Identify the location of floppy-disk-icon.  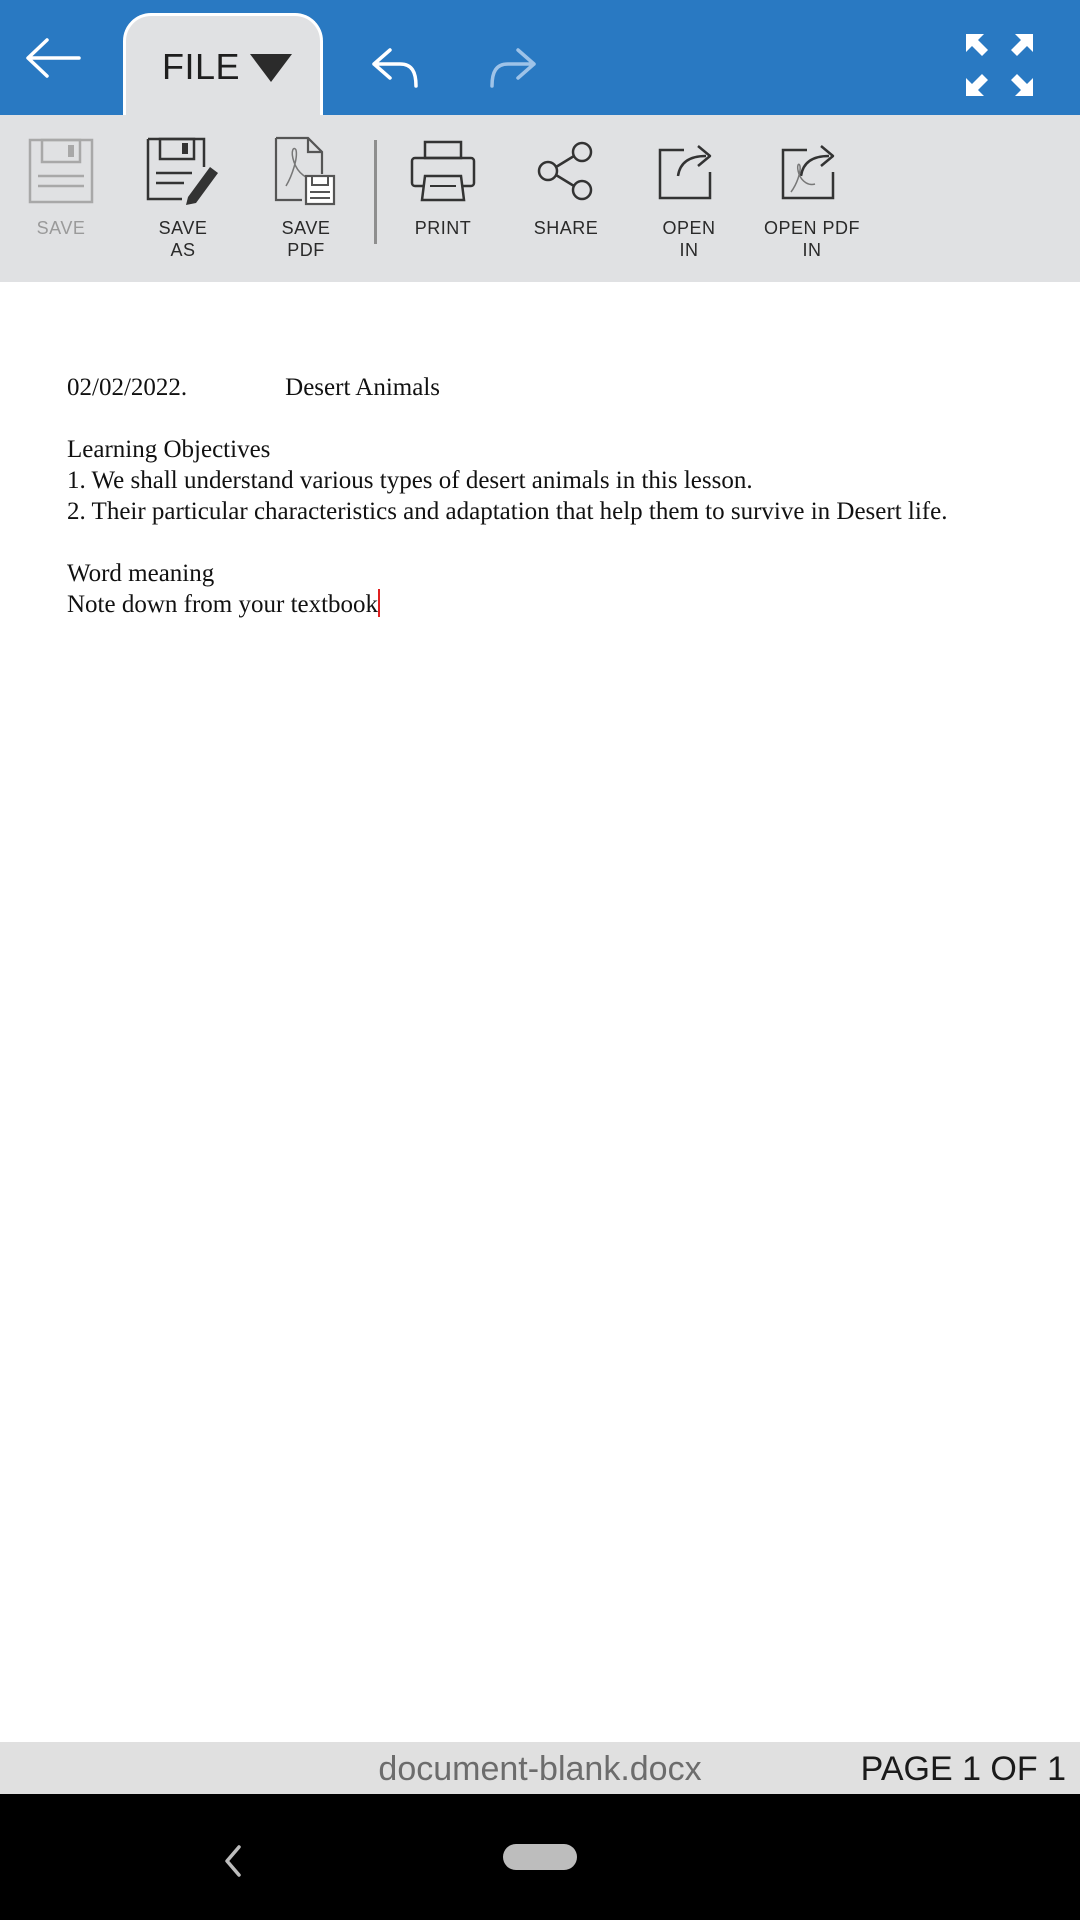
(61, 171).